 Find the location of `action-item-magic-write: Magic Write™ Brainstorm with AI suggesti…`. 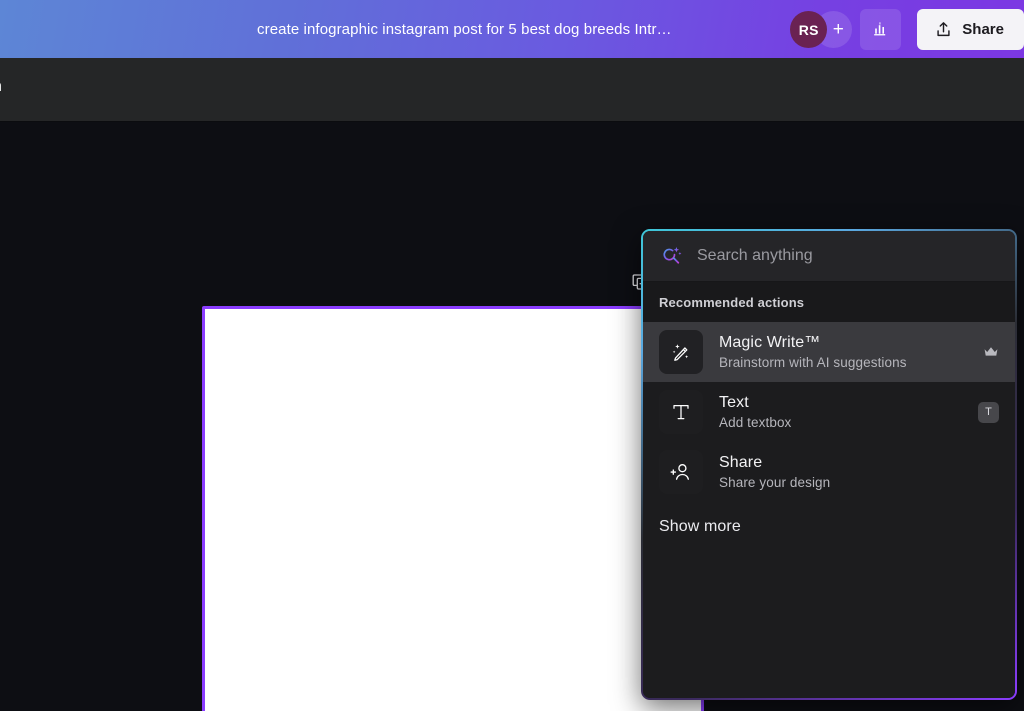

action-item-magic-write: Magic Write™ Brainstorm with AI suggesti… is located at coordinates (829, 352).